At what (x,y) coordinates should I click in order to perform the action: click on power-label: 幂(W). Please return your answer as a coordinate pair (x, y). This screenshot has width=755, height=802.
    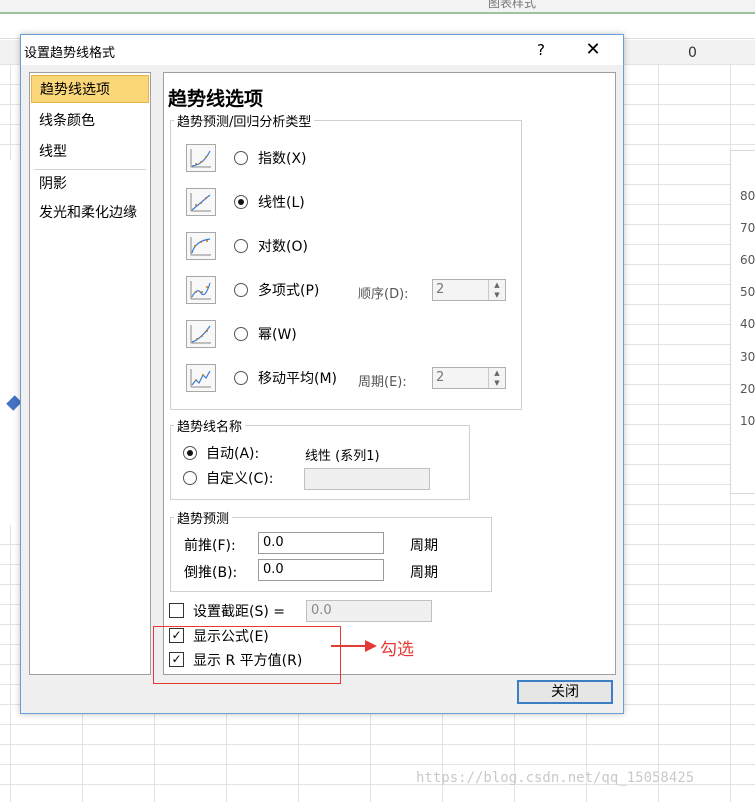
    Looking at the image, I should click on (277, 335).